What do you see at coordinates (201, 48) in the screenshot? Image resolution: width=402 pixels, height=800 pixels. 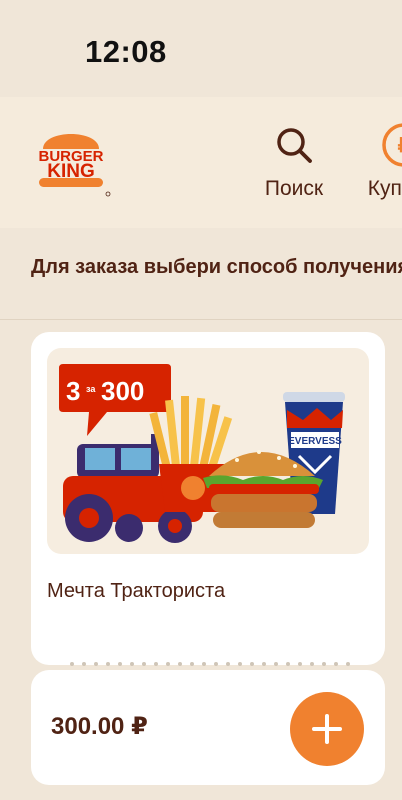 I see `status-bar: 12:08` at bounding box center [201, 48].